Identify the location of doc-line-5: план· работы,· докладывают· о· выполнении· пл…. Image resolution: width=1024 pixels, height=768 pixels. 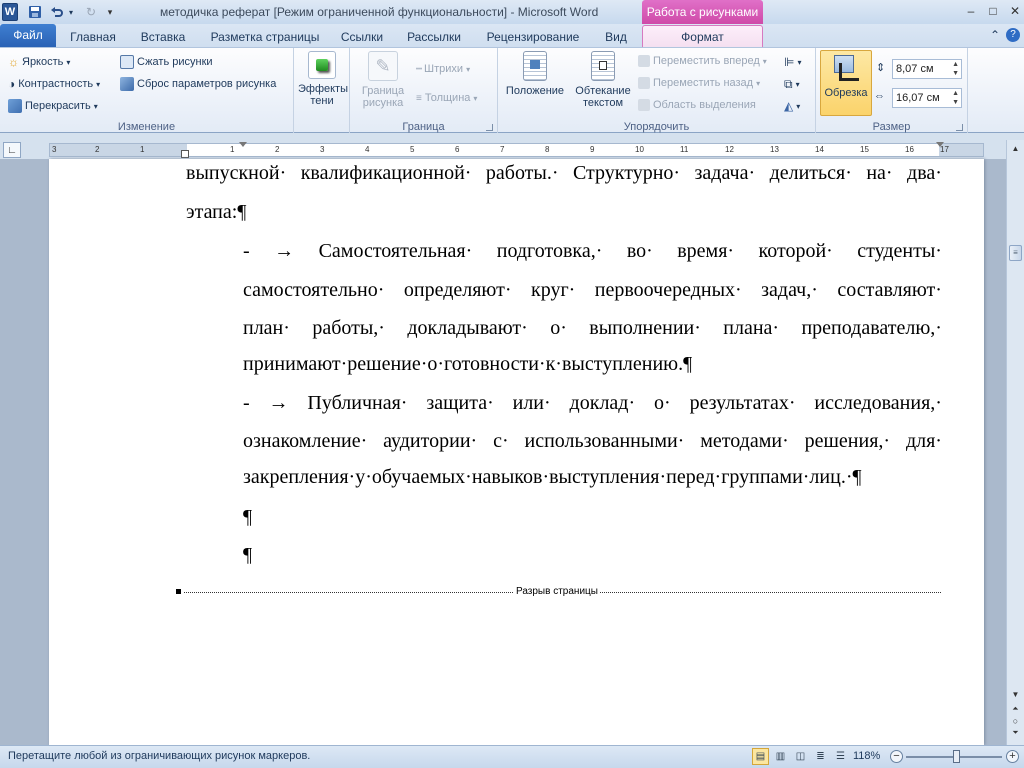
(592, 328).